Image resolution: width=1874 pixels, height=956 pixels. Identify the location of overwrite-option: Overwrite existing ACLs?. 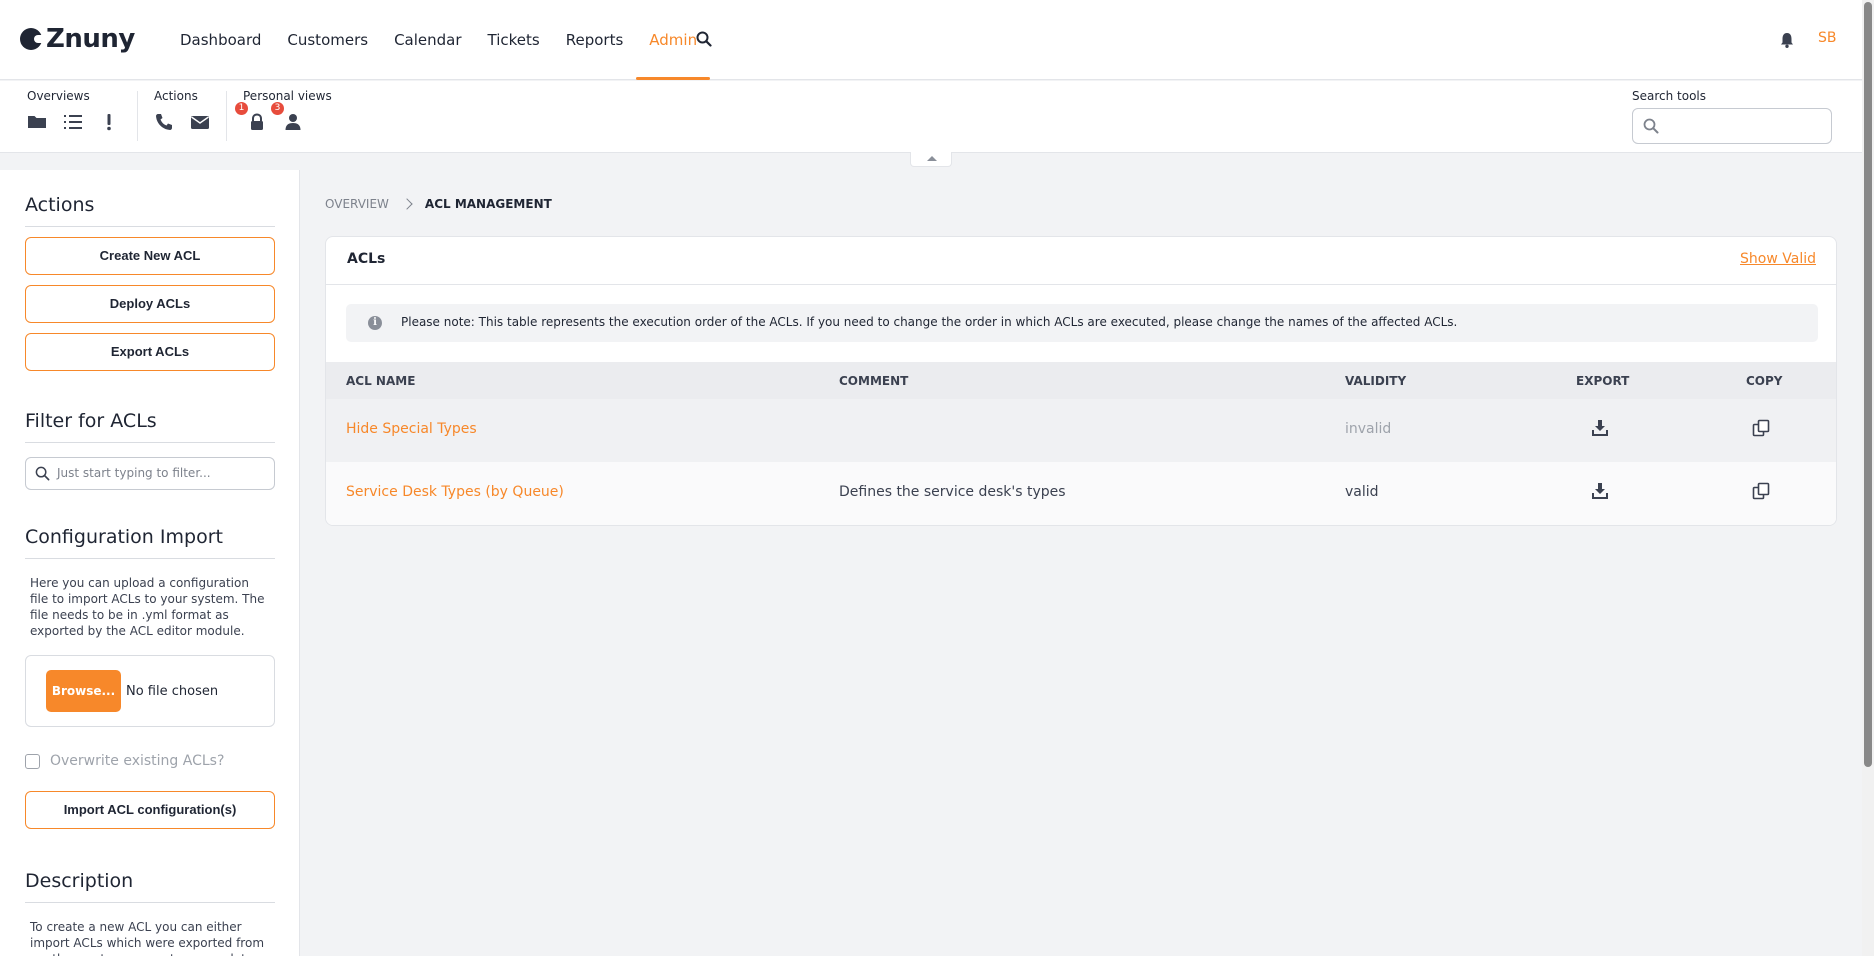
(150, 761).